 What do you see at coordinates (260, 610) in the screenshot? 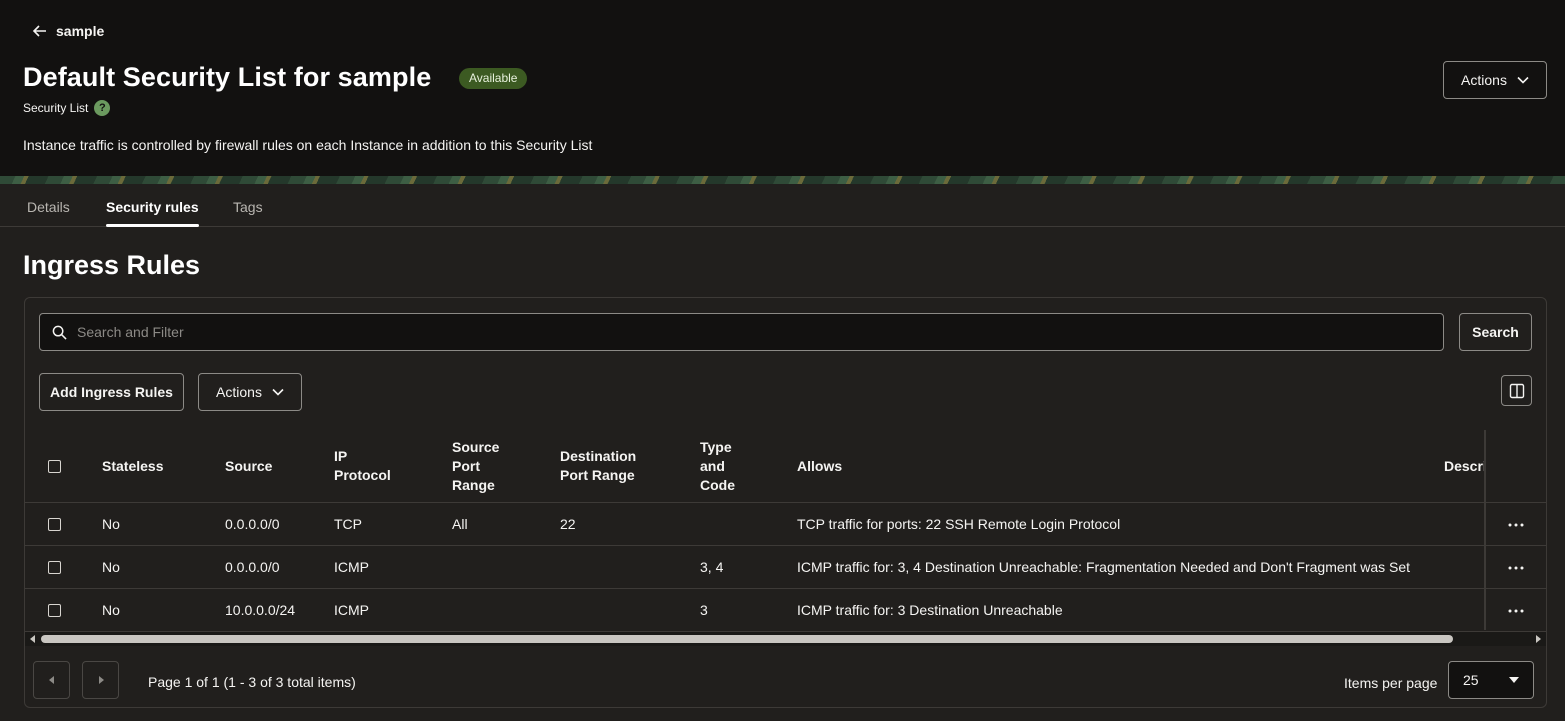
I see `cell-source: 10.0.0.0/24` at bounding box center [260, 610].